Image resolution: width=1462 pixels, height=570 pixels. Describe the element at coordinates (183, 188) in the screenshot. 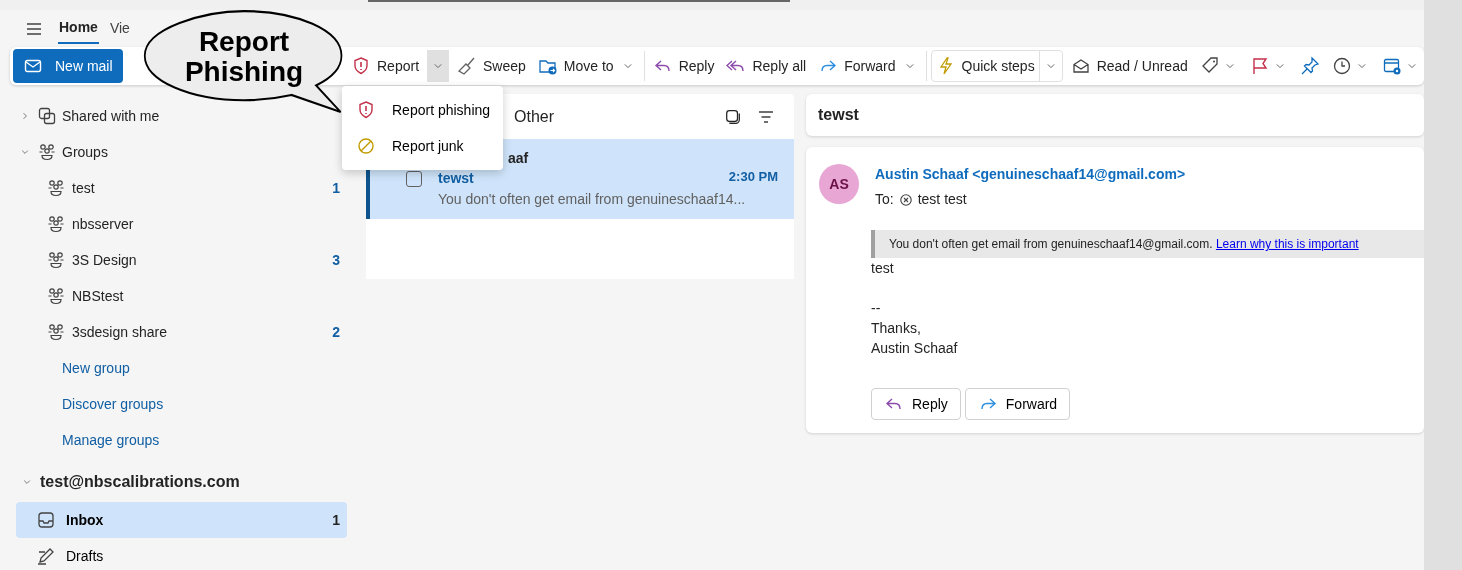

I see `group-item: test 1` at that location.